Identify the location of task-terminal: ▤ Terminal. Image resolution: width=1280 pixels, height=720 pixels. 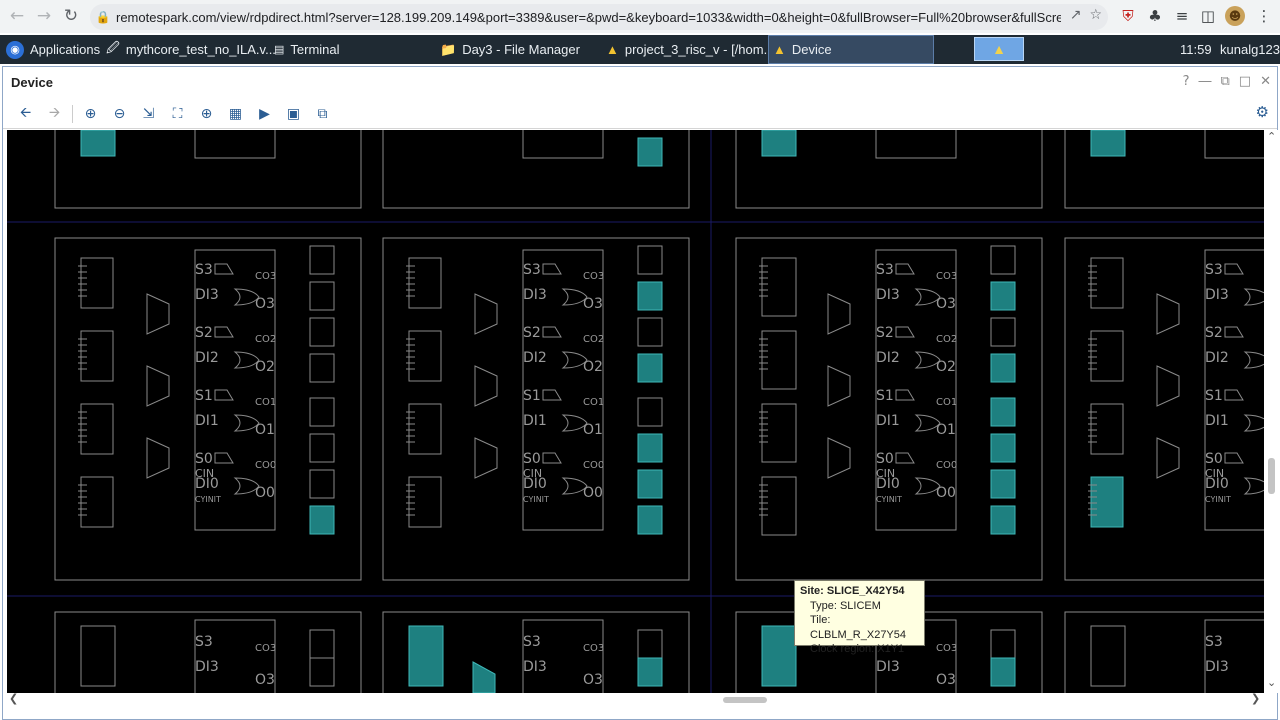
(307, 49).